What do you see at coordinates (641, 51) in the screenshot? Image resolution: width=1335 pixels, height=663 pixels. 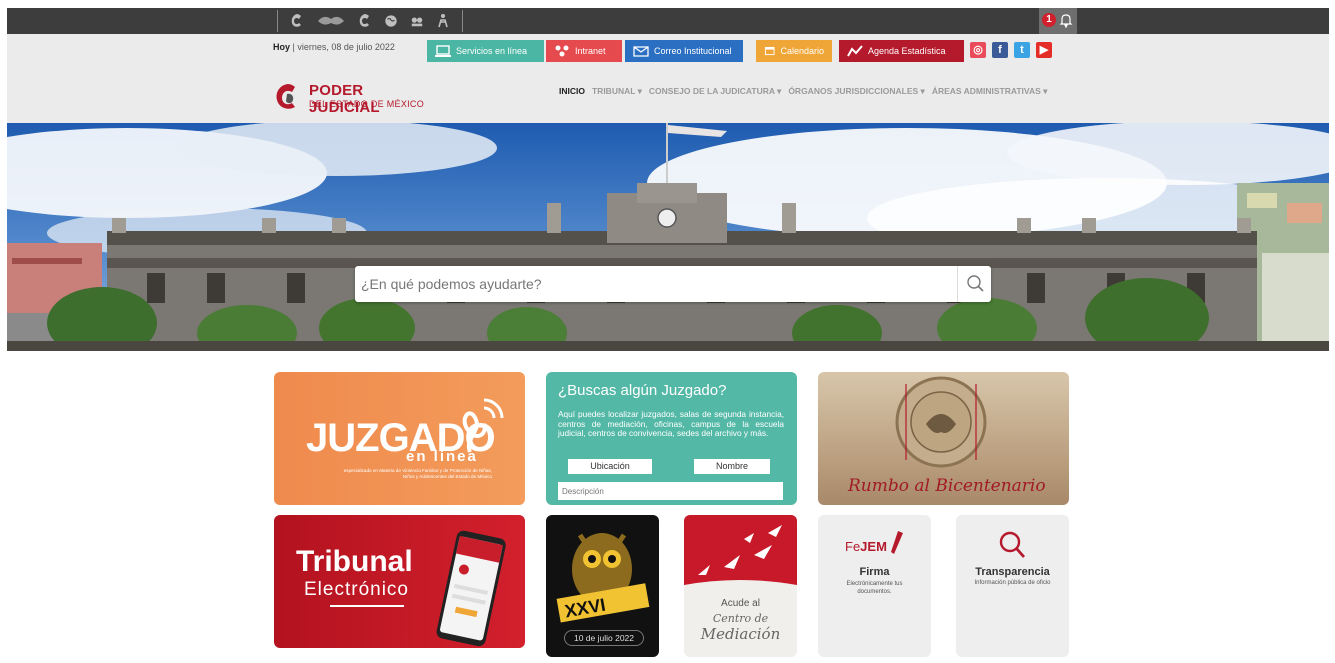 I see `mail-icon` at bounding box center [641, 51].